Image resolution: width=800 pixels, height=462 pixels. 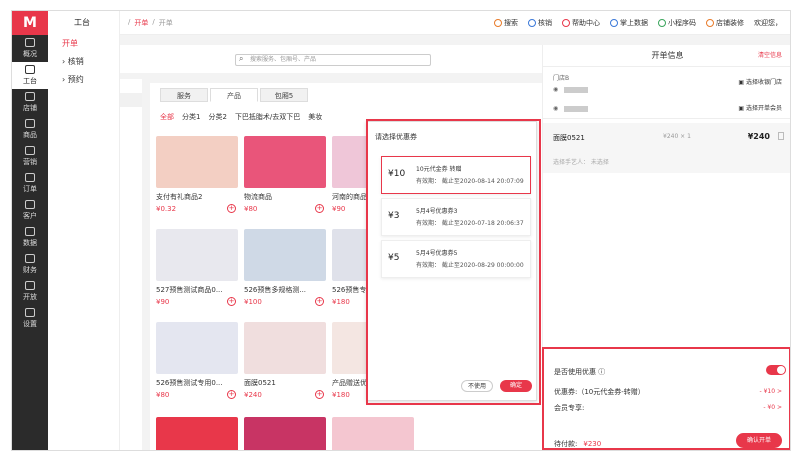 What do you see at coordinates (197, 174) in the screenshot?
I see `product-card: 支付有礼商品2 ¥0.32 +` at bounding box center [197, 174].